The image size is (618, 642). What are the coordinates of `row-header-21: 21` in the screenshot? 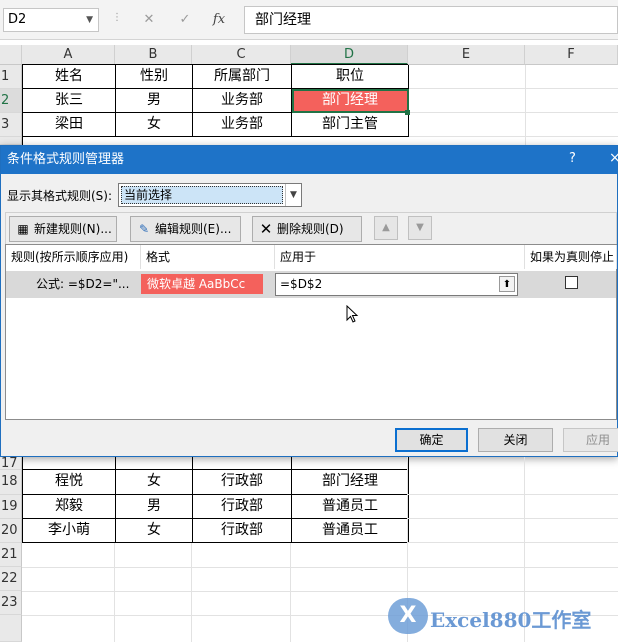 It's located at (11, 555).